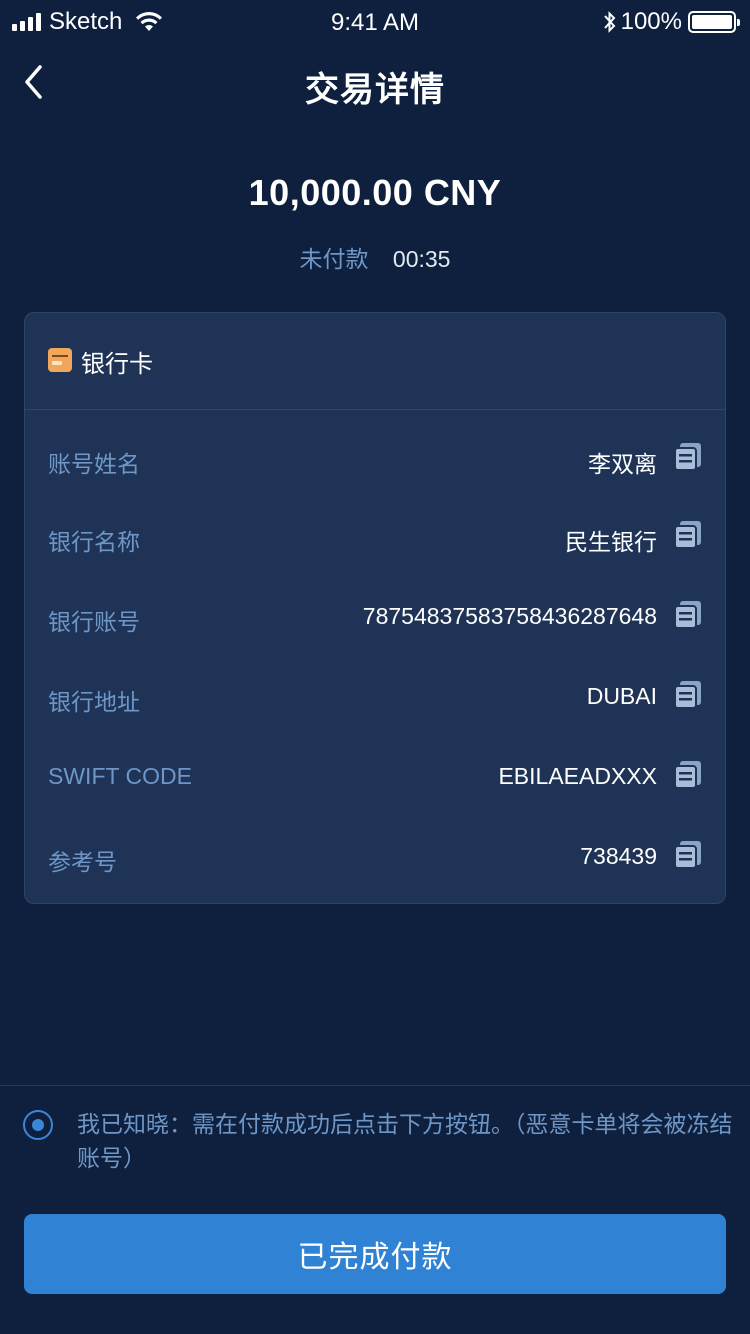 The image size is (750, 1334). Describe the element at coordinates (621, 696) in the screenshot. I see `row-value: DUBAI` at that location.